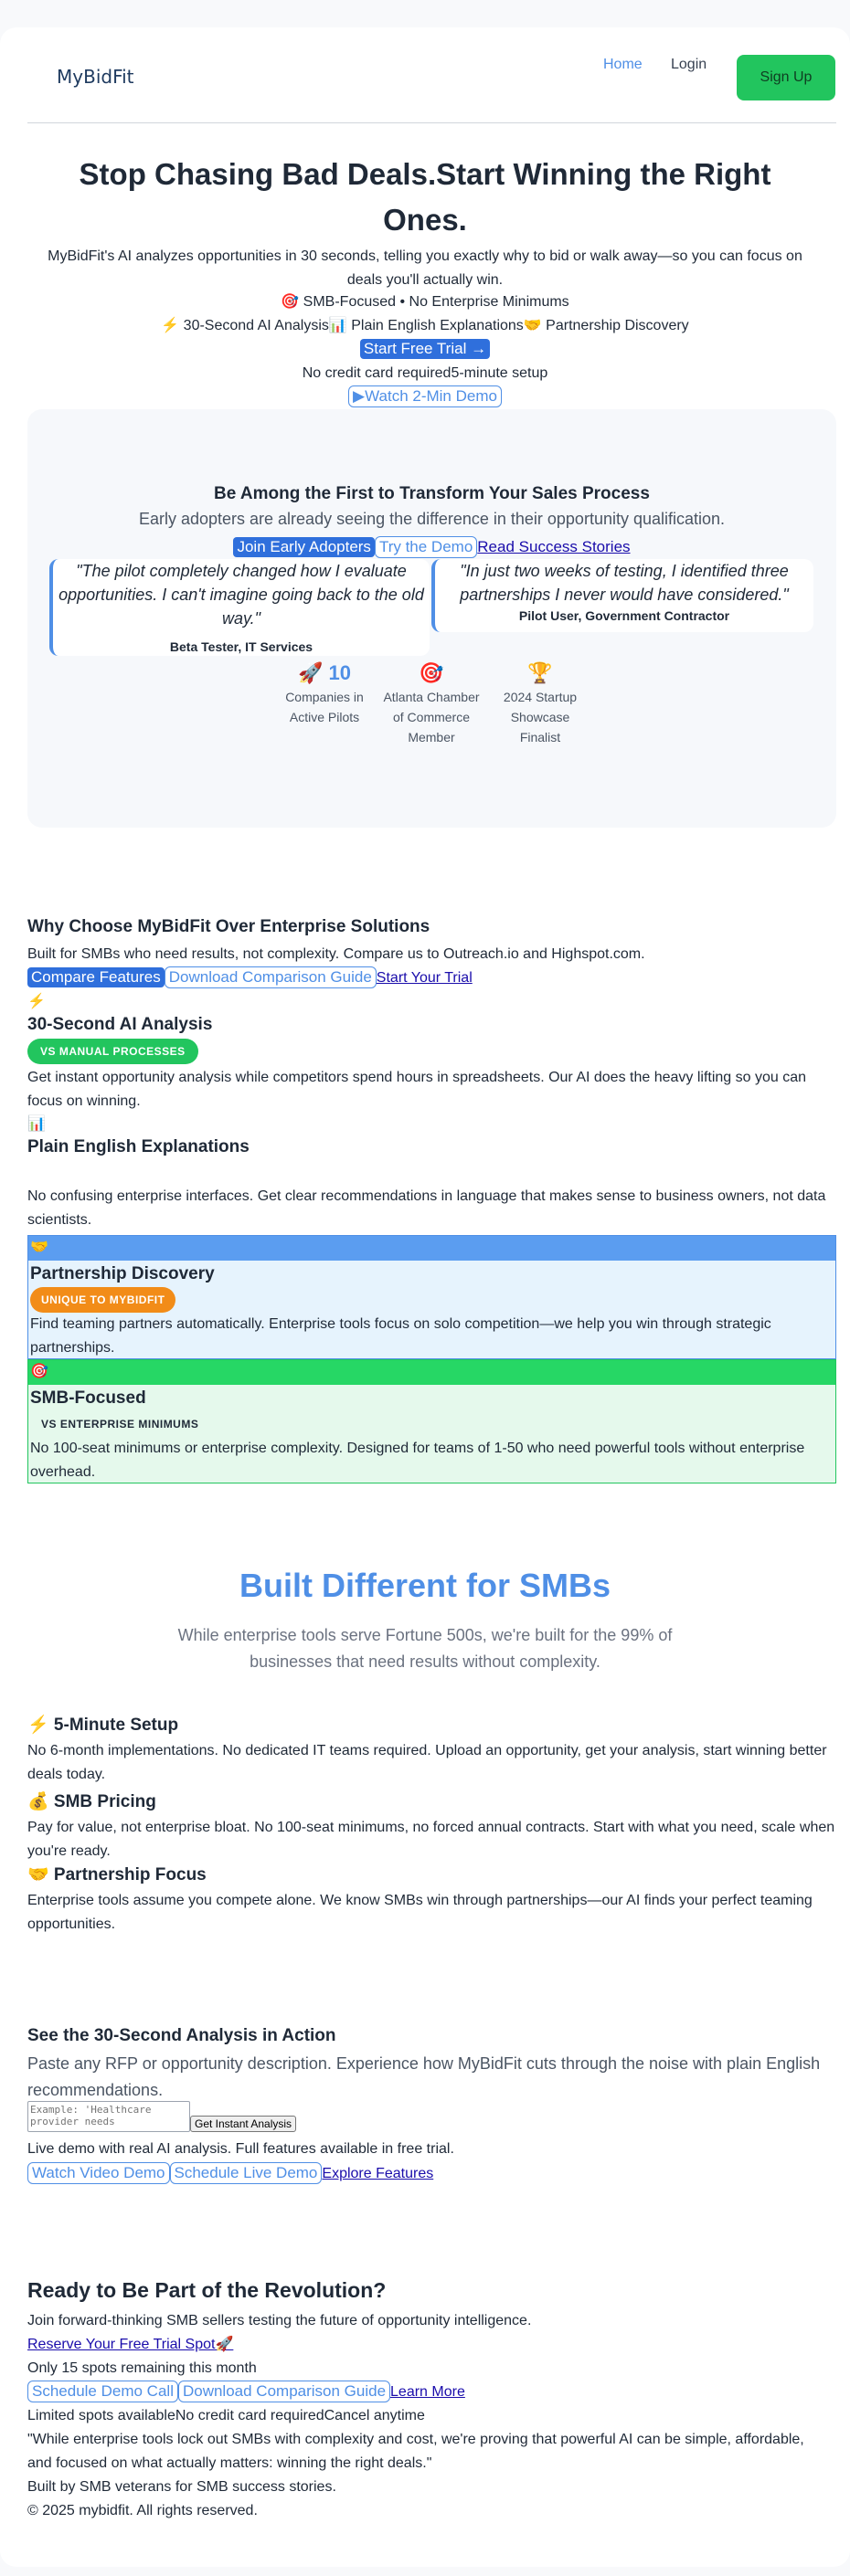  Describe the element at coordinates (425, 1585) in the screenshot. I see `built-different-title: Built Different for SMBs` at that location.